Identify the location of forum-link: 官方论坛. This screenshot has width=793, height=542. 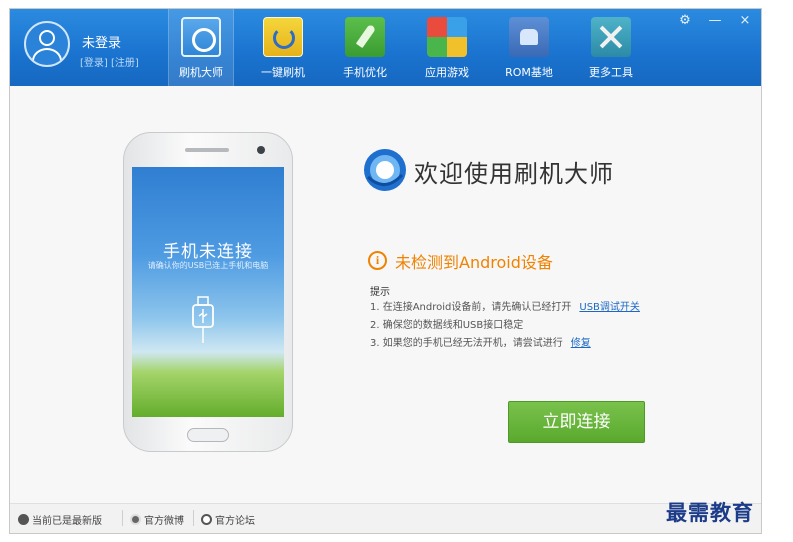
(228, 519).